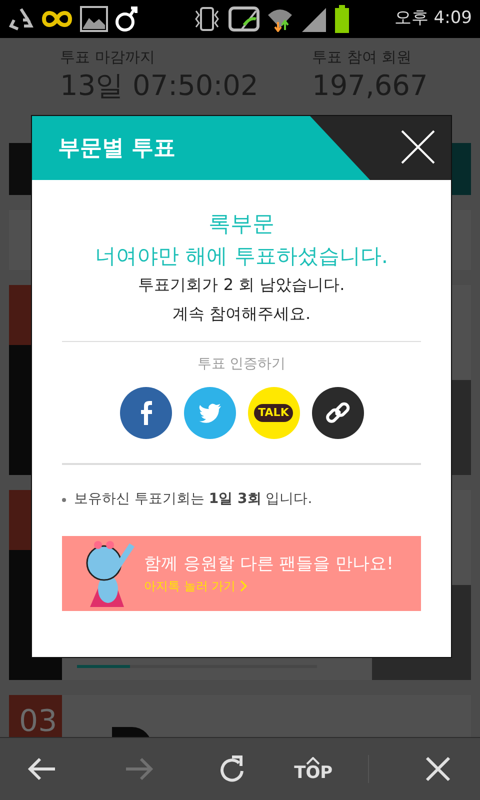 This screenshot has height=800, width=480. I want to click on signal-icon, so click(314, 19).